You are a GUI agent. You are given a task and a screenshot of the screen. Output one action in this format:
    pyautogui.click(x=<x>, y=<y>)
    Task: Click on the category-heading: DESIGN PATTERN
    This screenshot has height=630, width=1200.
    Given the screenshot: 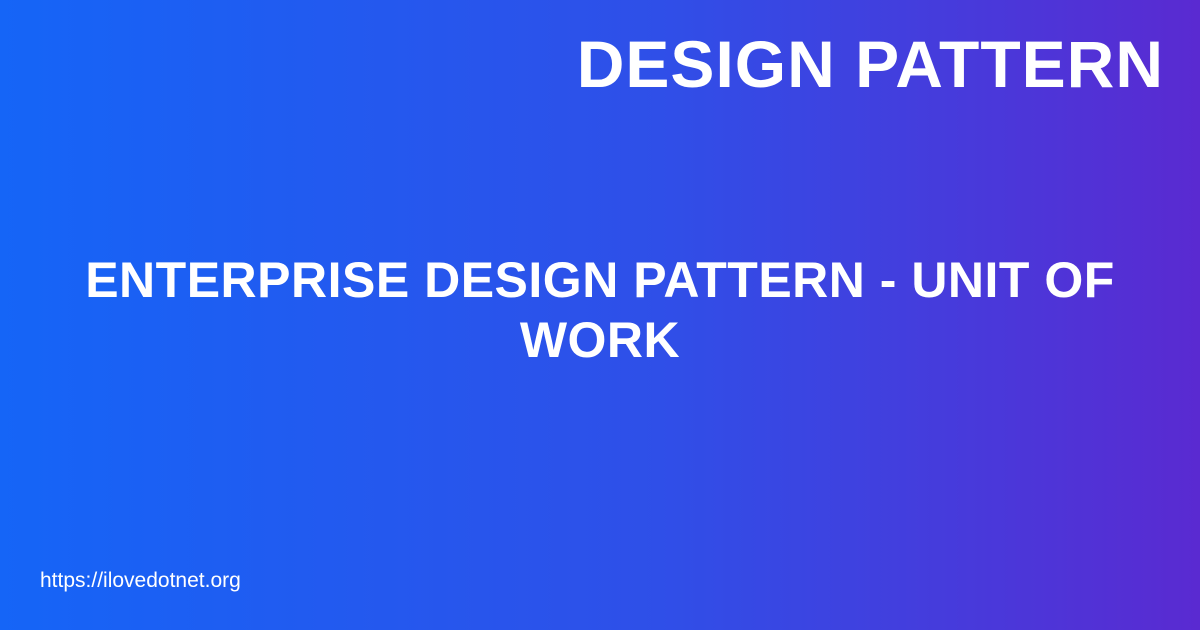 What is the action you would take?
    pyautogui.click(x=870, y=64)
    